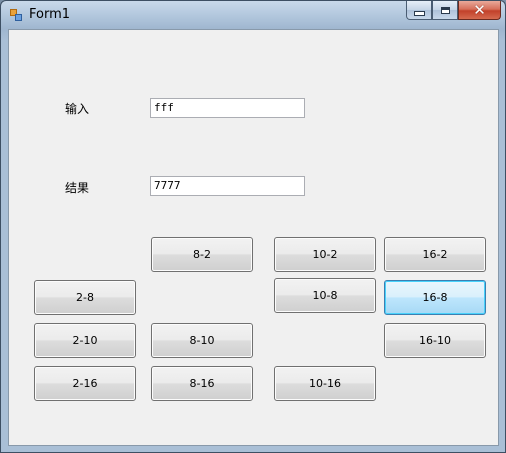 The width and height of the screenshot is (506, 453). What do you see at coordinates (419, 13) in the screenshot?
I see `minimize-icon` at bounding box center [419, 13].